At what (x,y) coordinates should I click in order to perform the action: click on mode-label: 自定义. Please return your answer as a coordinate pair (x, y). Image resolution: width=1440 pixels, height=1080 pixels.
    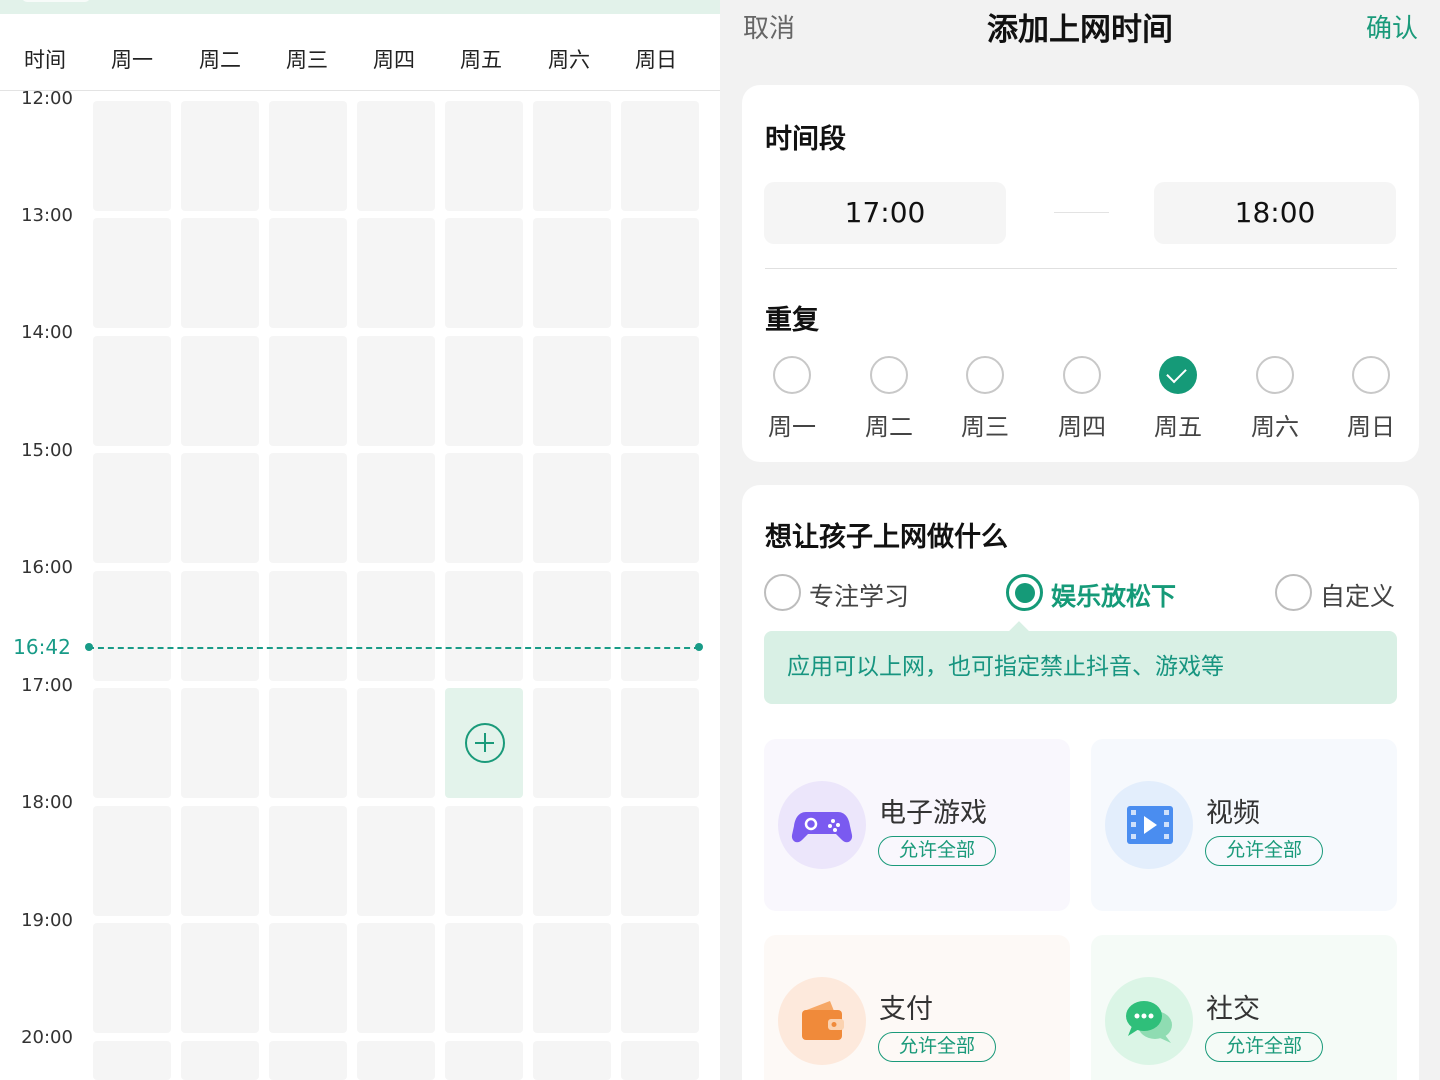
    Looking at the image, I should click on (1358, 596).